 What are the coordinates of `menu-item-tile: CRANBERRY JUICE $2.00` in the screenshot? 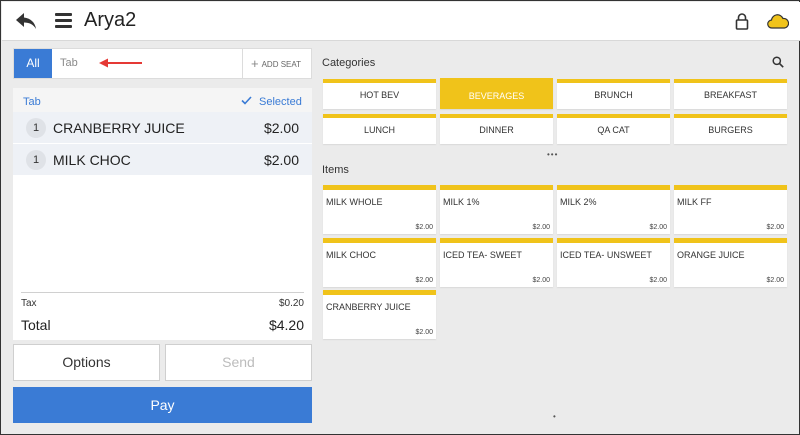 It's located at (379, 314).